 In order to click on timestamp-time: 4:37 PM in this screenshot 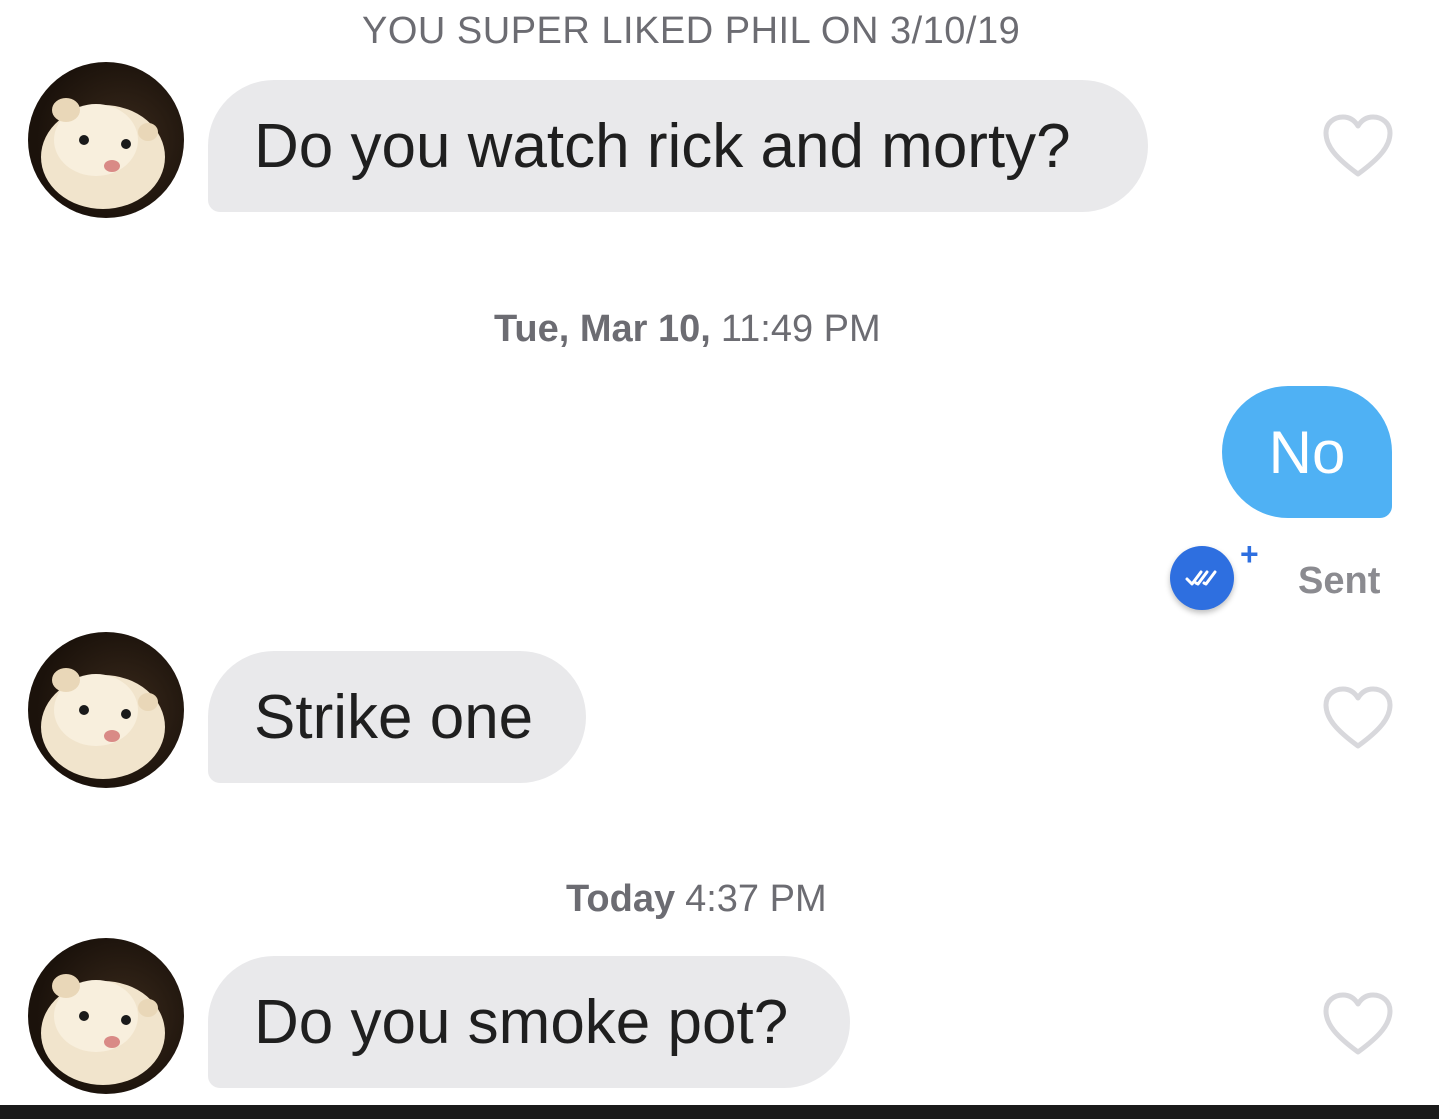, I will do `click(756, 899)`.